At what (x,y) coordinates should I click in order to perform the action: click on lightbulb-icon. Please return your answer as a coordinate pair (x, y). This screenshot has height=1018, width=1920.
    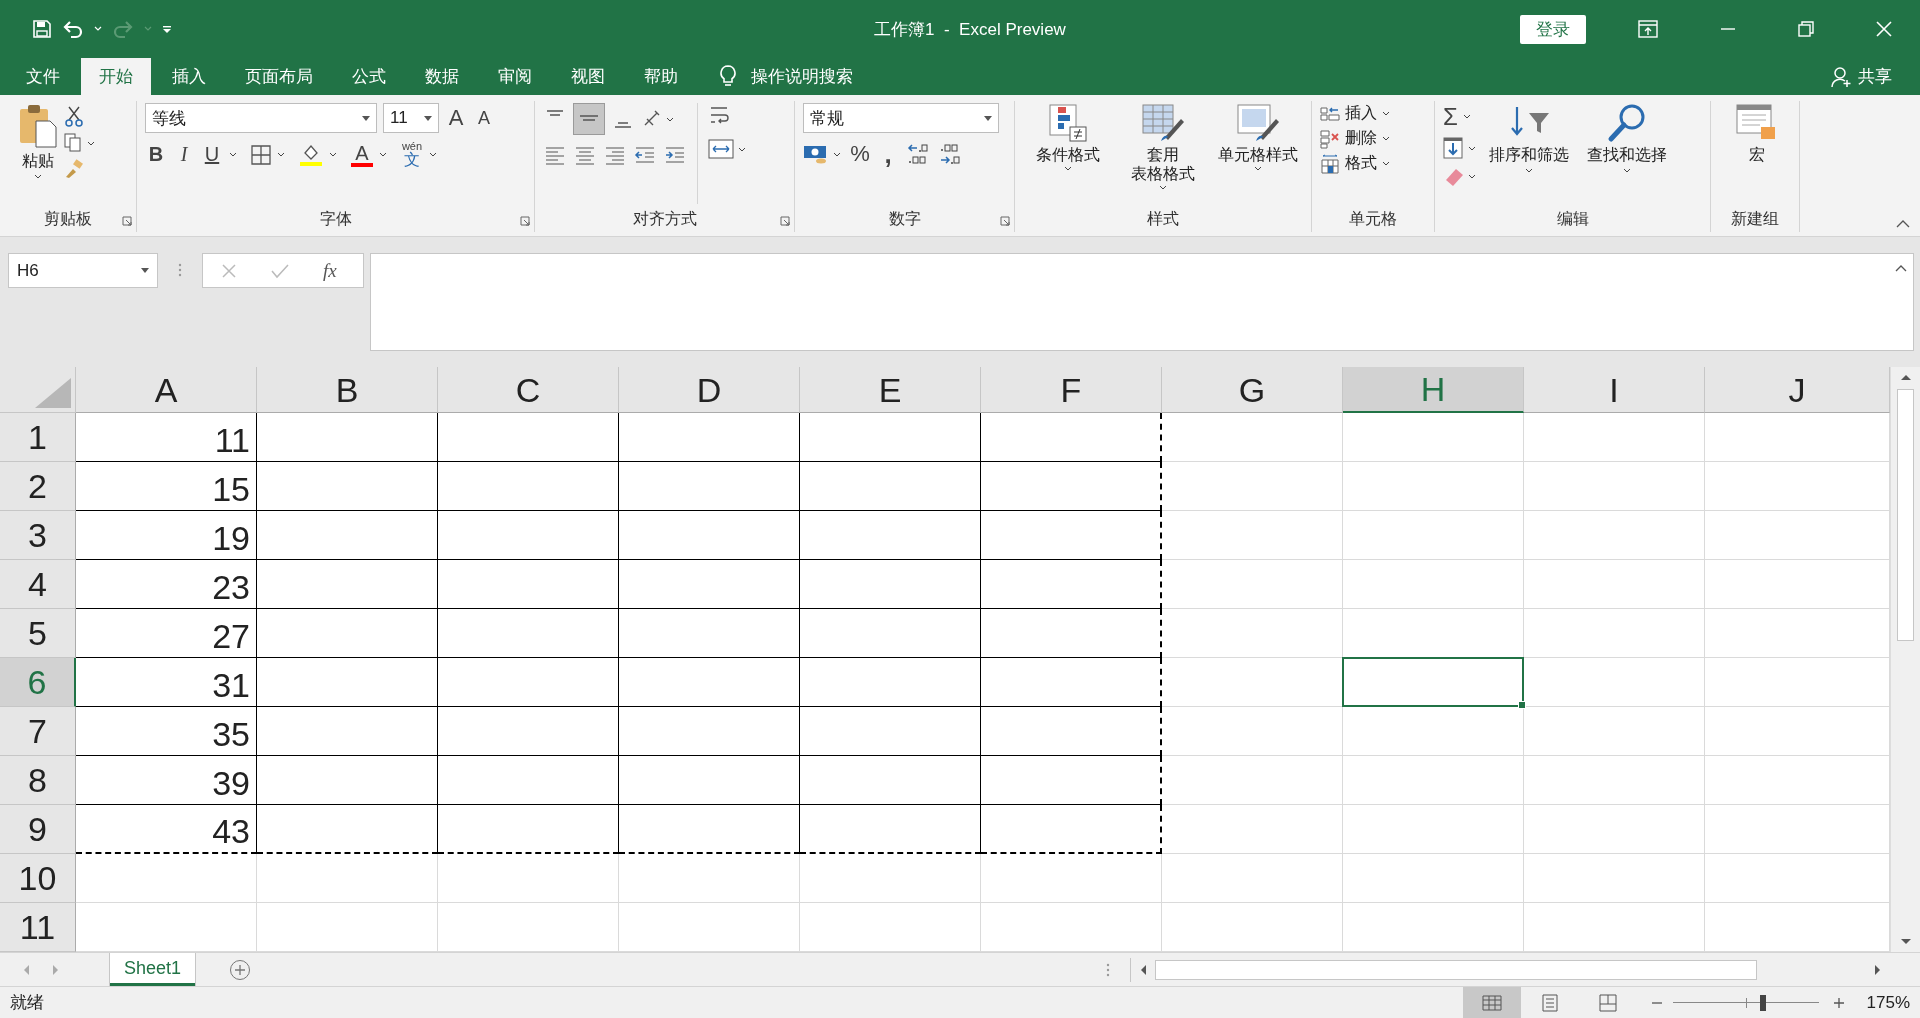
    Looking at the image, I should click on (728, 76).